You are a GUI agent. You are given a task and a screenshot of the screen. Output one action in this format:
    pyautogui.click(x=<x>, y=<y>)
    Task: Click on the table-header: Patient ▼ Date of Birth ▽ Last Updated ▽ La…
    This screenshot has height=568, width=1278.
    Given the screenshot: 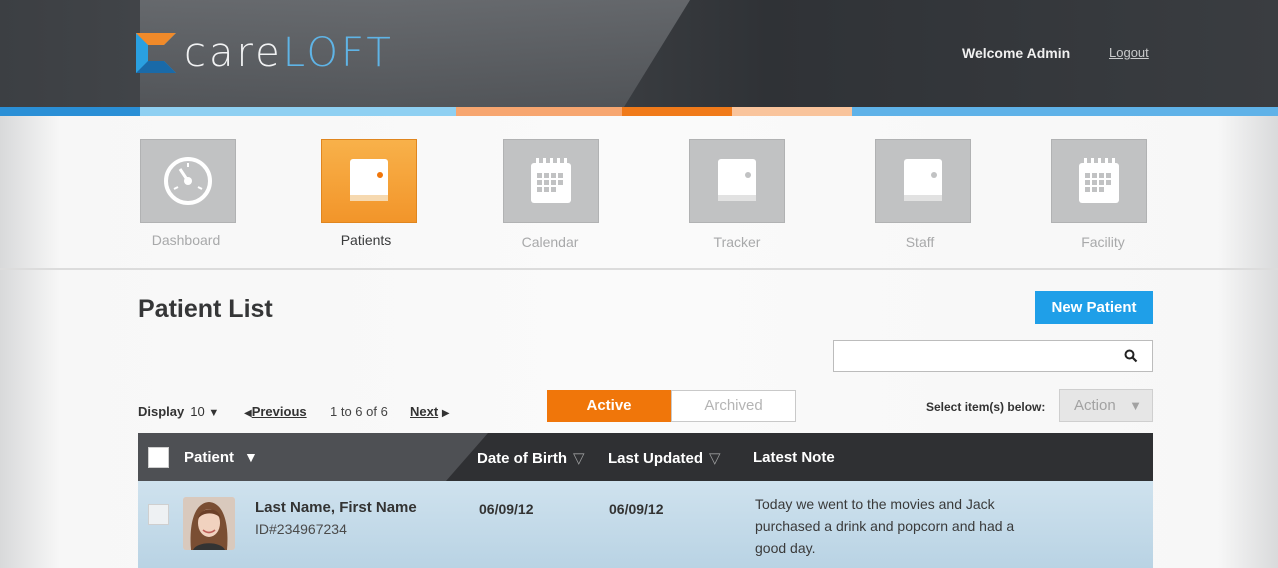 What is the action you would take?
    pyautogui.click(x=645, y=457)
    